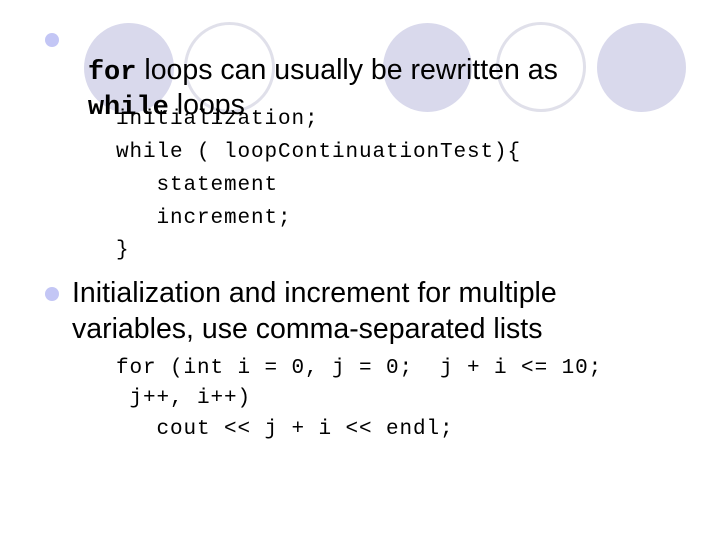 This screenshot has height=540, width=720. I want to click on code-line: cout << j + i << endl;, so click(285, 429).